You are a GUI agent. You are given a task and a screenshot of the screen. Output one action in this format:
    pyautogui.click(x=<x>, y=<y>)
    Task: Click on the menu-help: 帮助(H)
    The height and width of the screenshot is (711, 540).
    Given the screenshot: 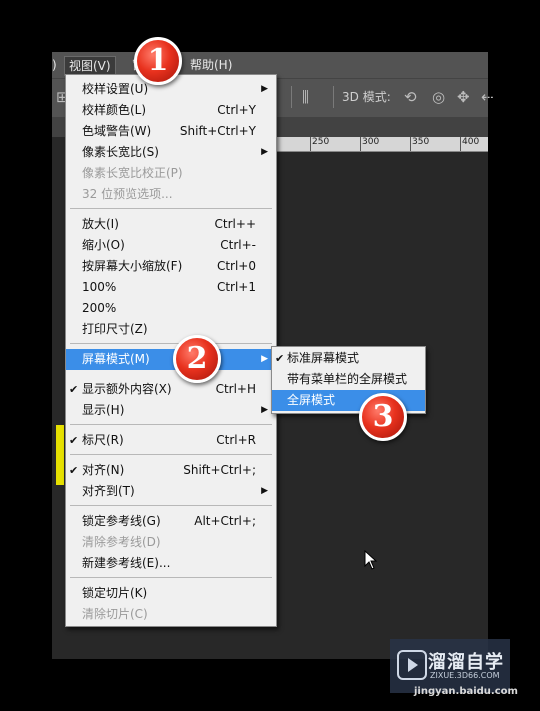 What is the action you would take?
    pyautogui.click(x=211, y=65)
    